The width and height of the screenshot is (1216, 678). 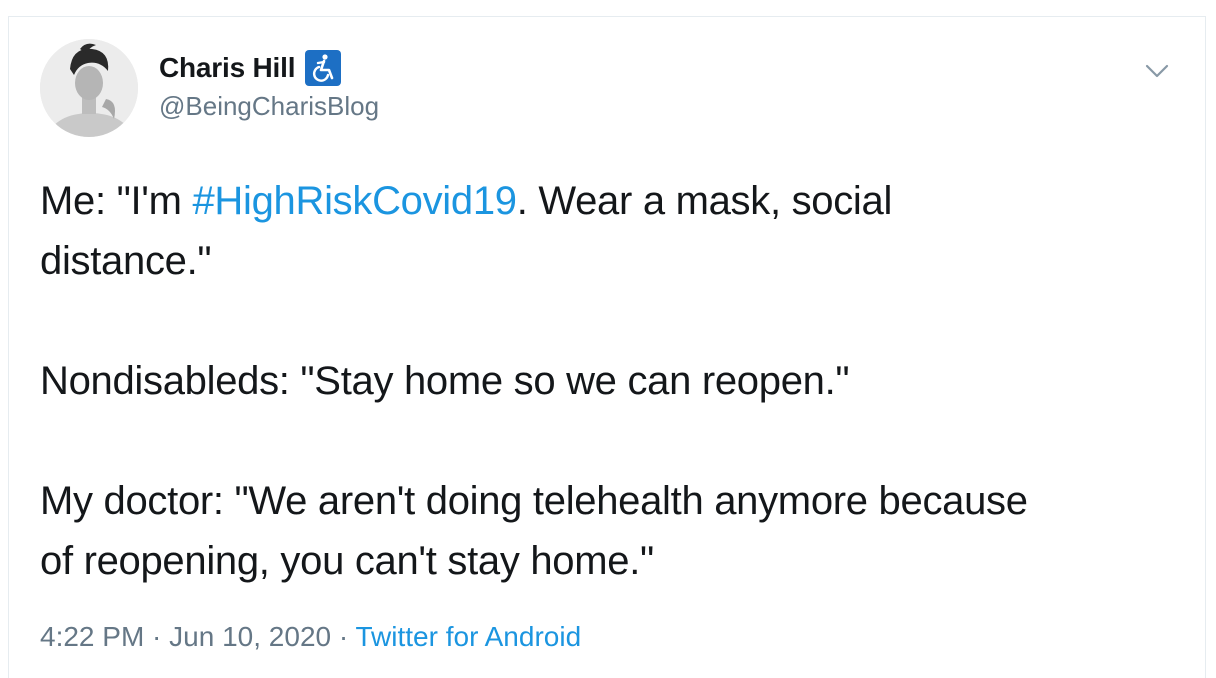 What do you see at coordinates (269, 106) in the screenshot?
I see `user-handle: @BeingCharisBlog` at bounding box center [269, 106].